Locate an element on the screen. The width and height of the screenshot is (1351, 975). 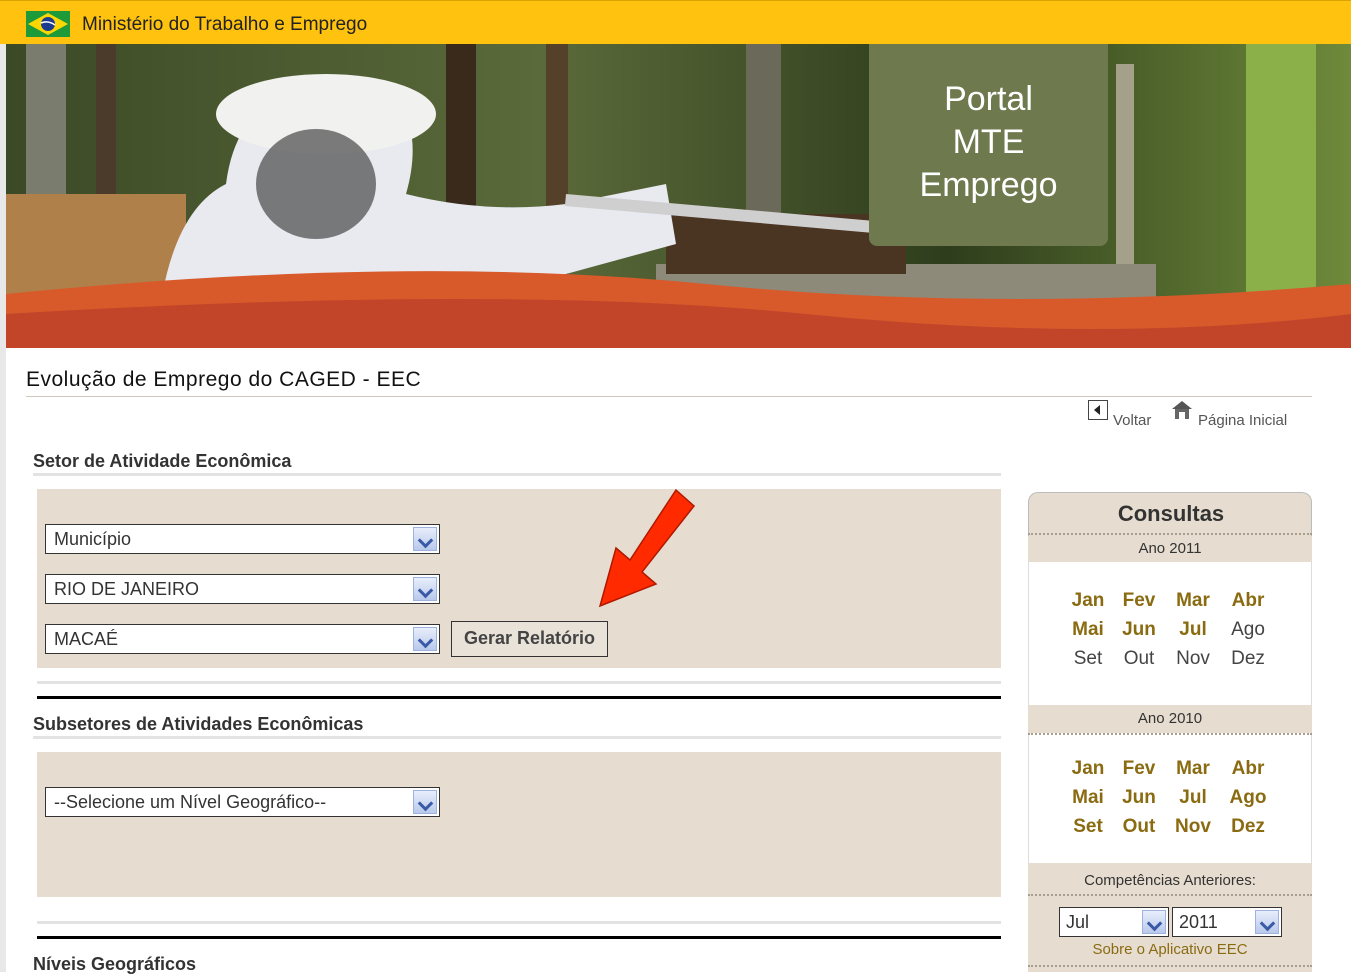
portal-line-2: MTE is located at coordinates (988, 142).